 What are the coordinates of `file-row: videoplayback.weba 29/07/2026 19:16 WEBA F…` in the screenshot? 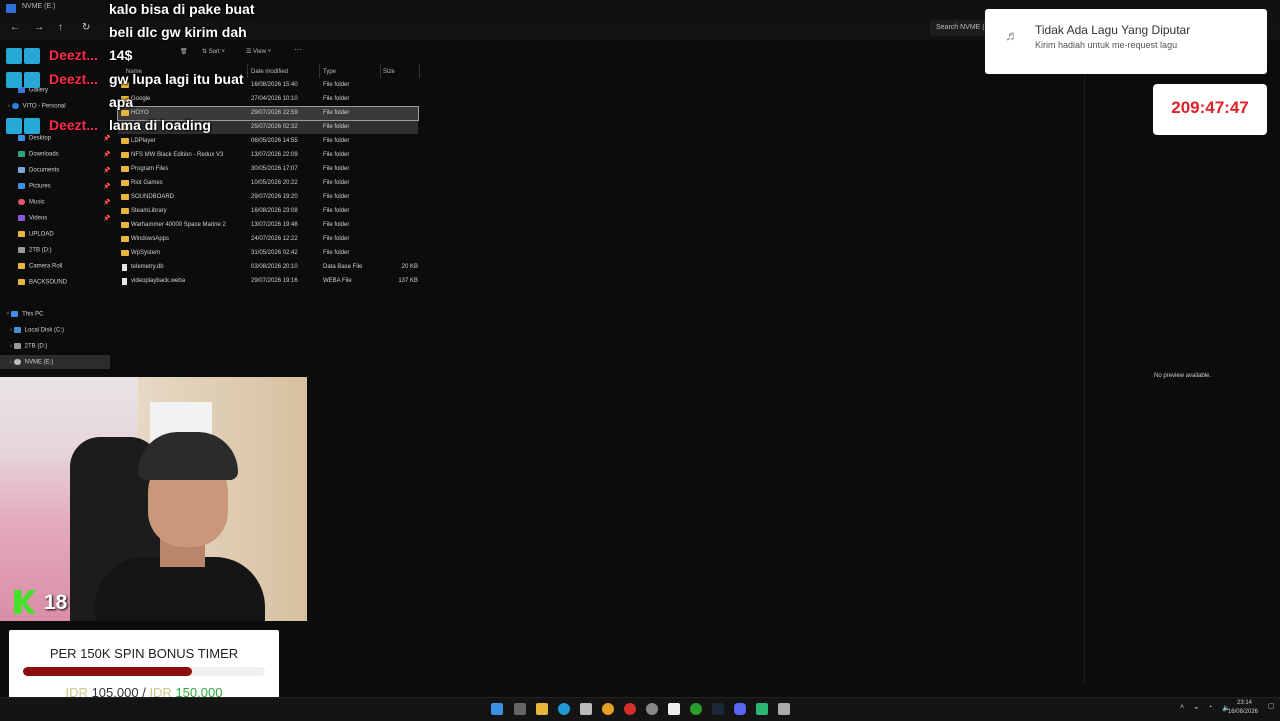 It's located at (268, 281).